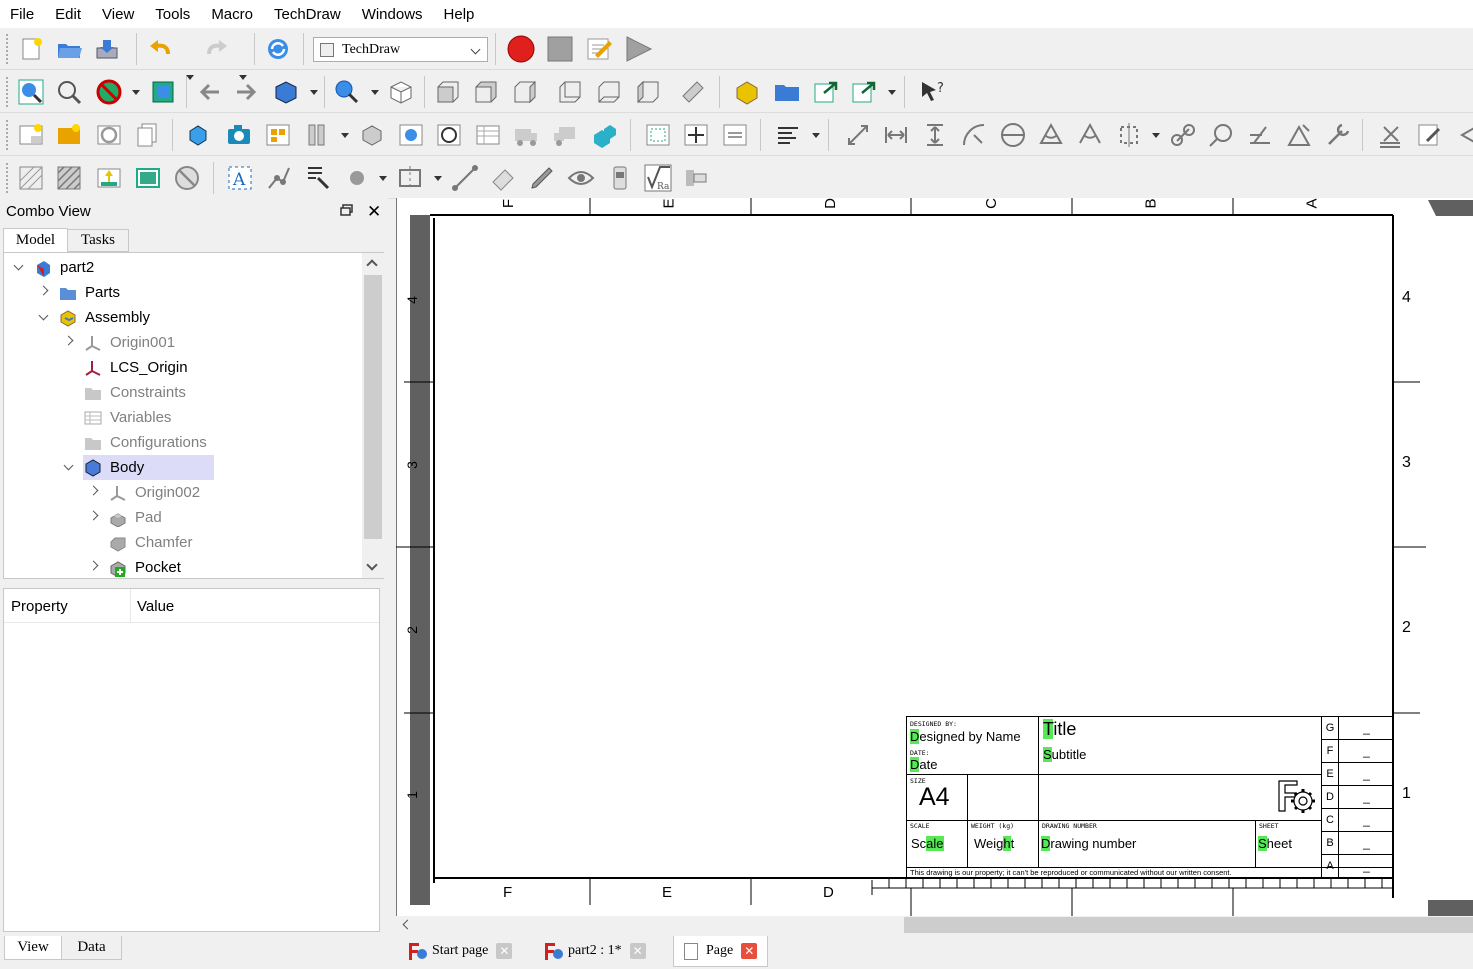 The height and width of the screenshot is (969, 1473). I want to click on tree-item-chamfer: Chamfer, so click(150, 542).